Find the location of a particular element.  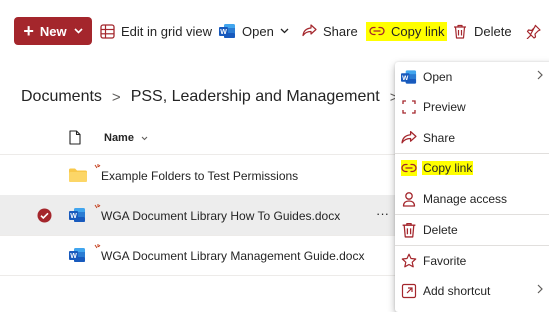

shortcut-icon is located at coordinates (409, 291).